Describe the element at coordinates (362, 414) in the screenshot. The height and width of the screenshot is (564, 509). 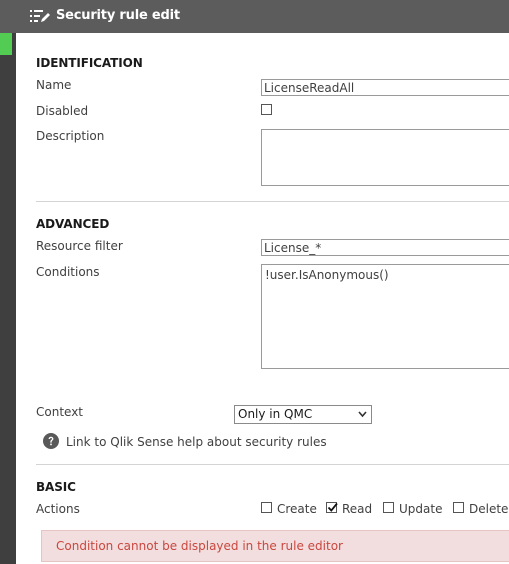
I see `chevron-down-icon` at that location.